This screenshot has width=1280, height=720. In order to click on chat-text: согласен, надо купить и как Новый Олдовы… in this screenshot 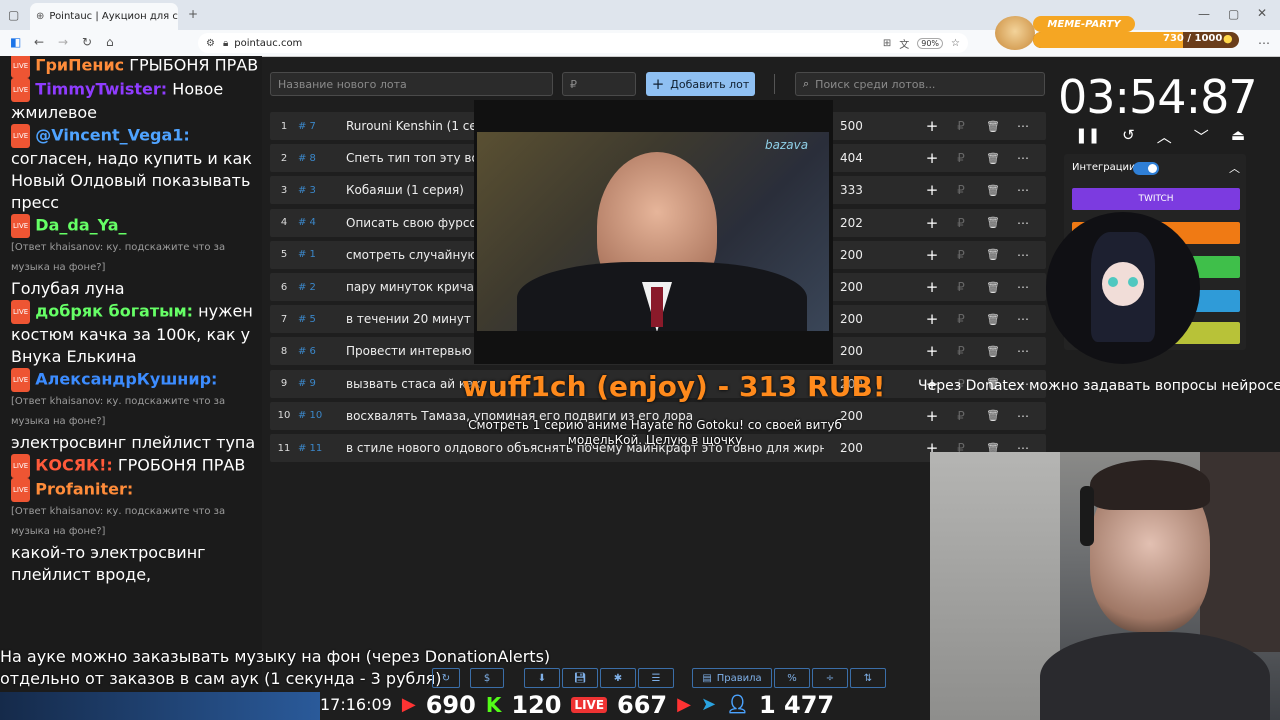, I will do `click(131, 180)`.